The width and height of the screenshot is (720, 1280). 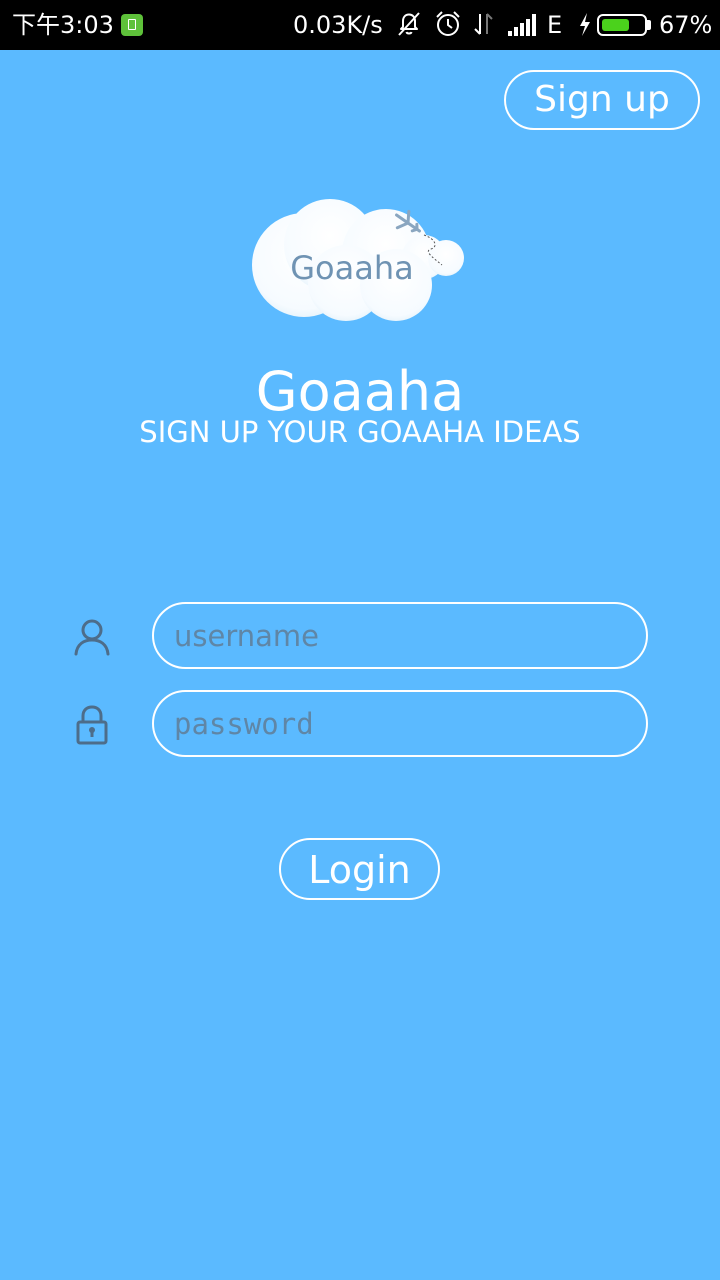 What do you see at coordinates (448, 23) in the screenshot?
I see `alarm-icon` at bounding box center [448, 23].